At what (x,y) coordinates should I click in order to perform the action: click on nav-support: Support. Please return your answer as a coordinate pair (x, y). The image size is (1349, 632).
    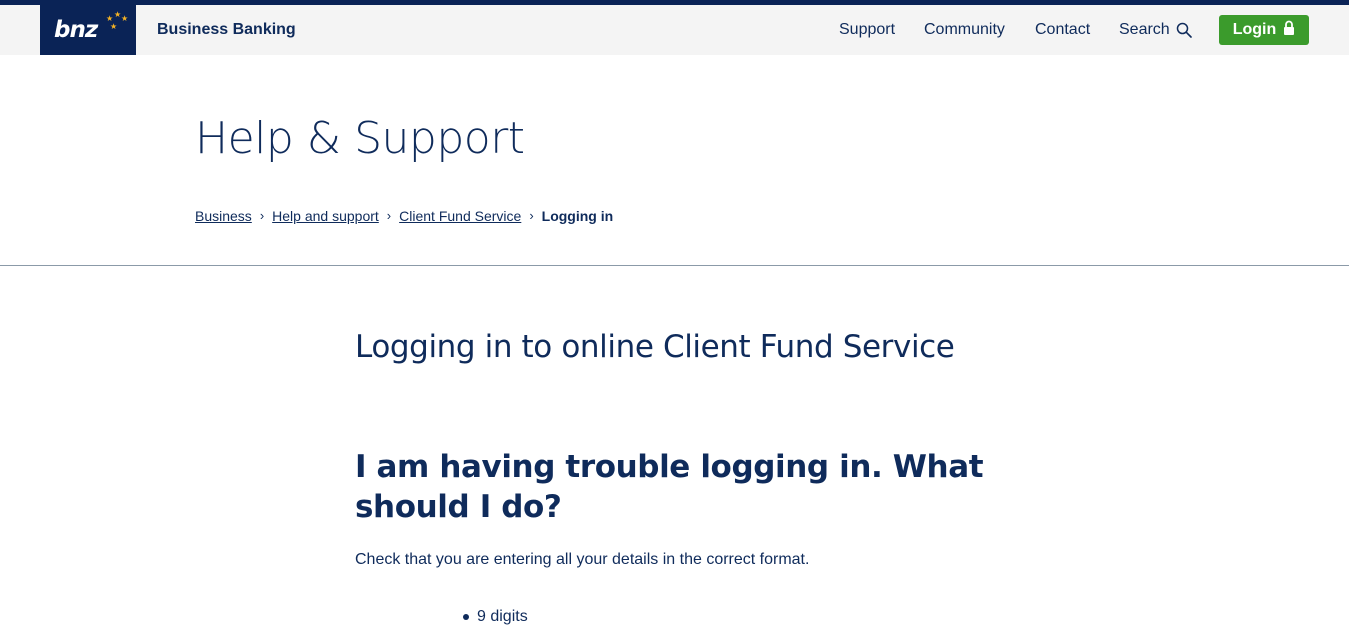
    Looking at the image, I should click on (867, 30).